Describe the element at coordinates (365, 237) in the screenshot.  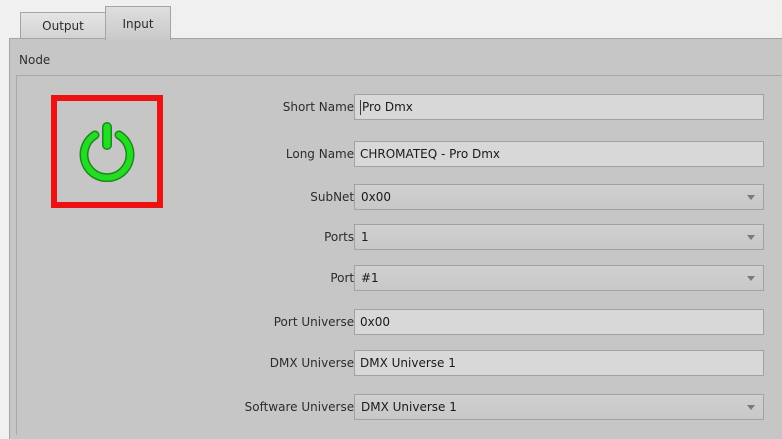
I see `ports-value: 1` at that location.